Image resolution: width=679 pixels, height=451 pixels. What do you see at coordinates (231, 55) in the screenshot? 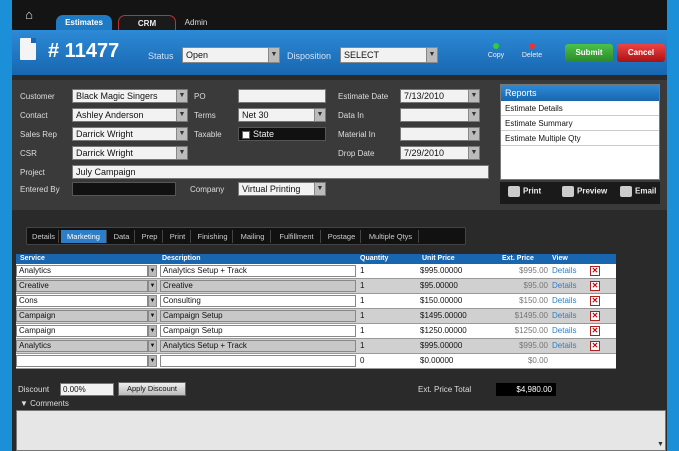
I see `status-select: Open ▼` at bounding box center [231, 55].